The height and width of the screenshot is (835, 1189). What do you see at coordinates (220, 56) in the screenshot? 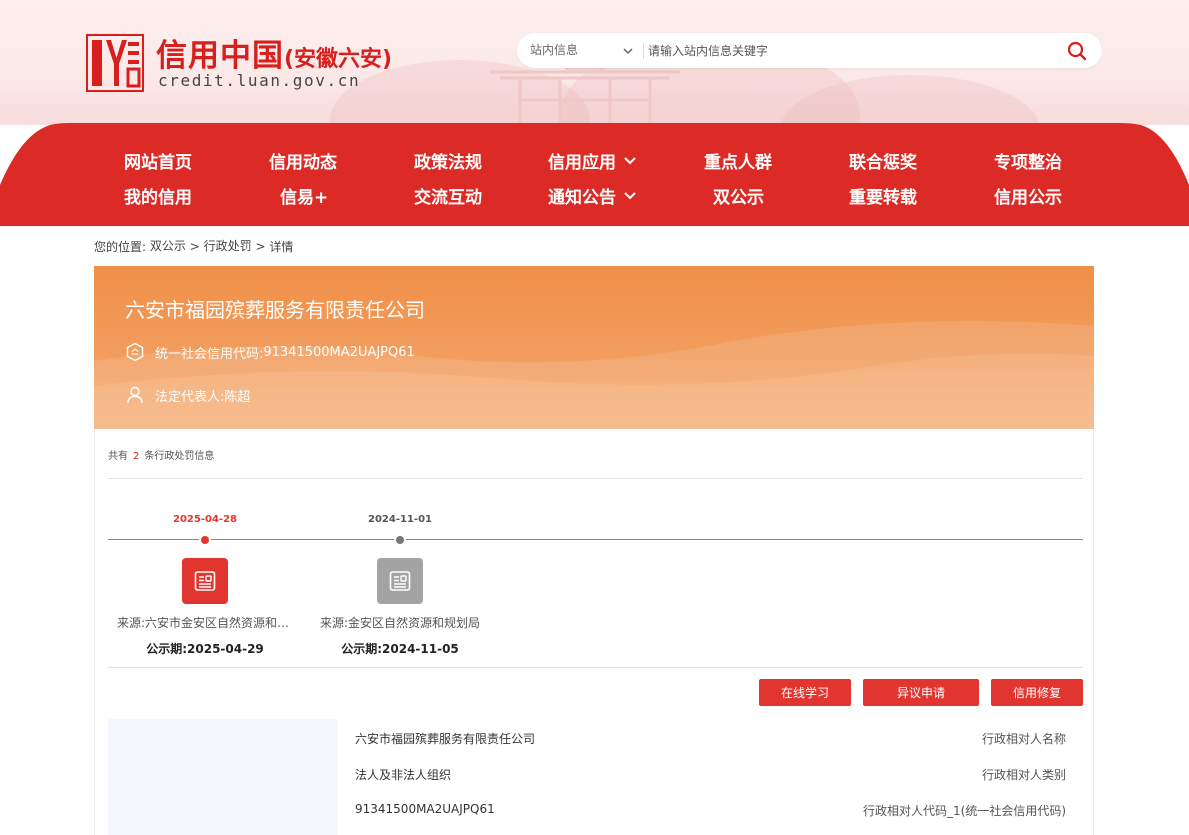
I see `site-title-text: 信用中国` at bounding box center [220, 56].